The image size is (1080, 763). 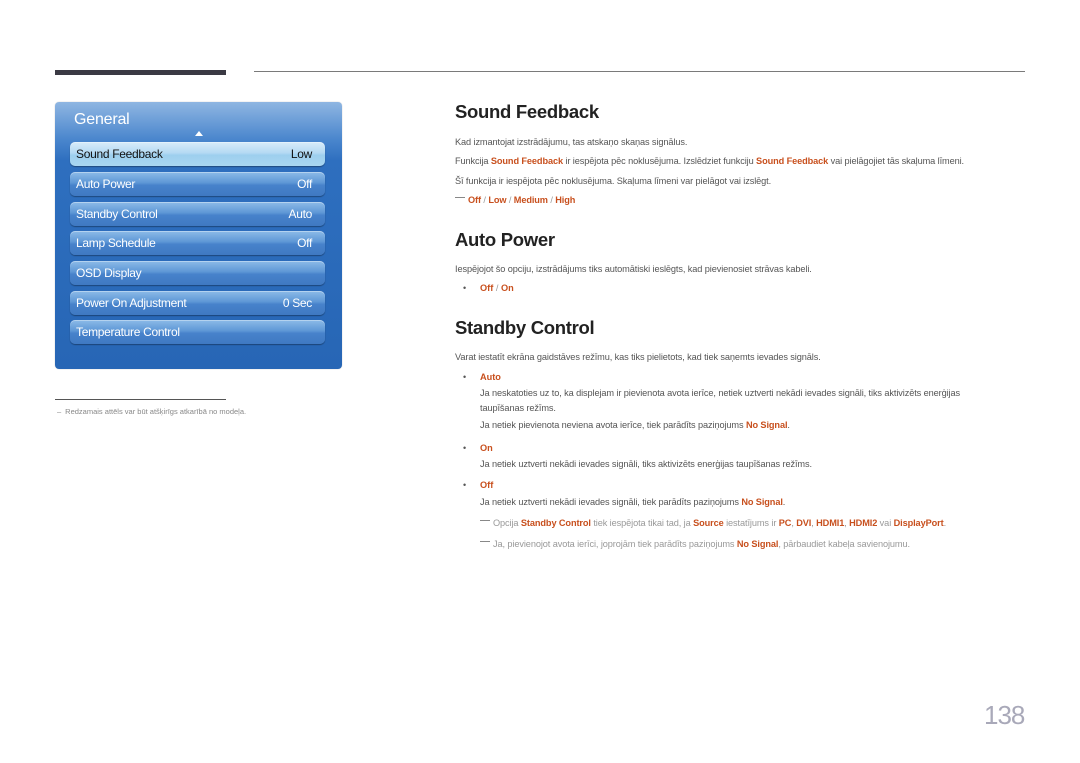 I want to click on option-on-label: On, so click(x=486, y=448).